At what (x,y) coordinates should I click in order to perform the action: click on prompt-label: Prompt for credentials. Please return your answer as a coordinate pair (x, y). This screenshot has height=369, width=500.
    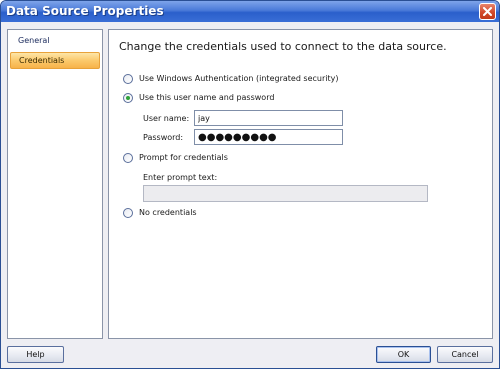
    Looking at the image, I should click on (183, 158).